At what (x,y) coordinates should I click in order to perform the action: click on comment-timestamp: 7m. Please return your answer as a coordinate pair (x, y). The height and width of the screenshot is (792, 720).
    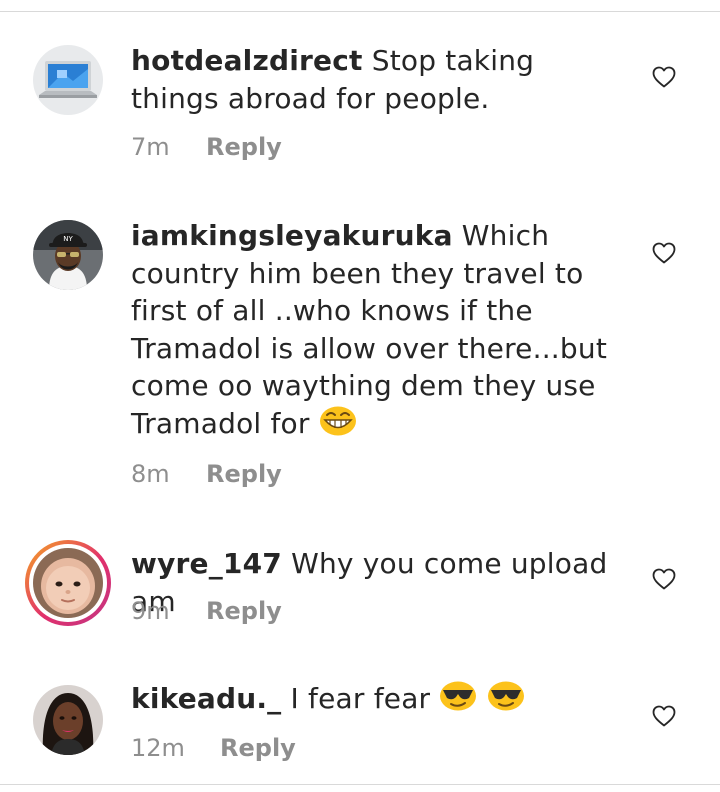
    Looking at the image, I should click on (150, 147).